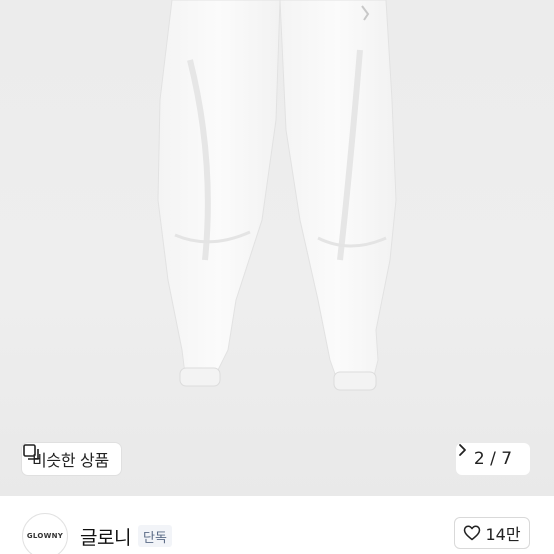  I want to click on image-pager: 2 / 7, so click(493, 459).